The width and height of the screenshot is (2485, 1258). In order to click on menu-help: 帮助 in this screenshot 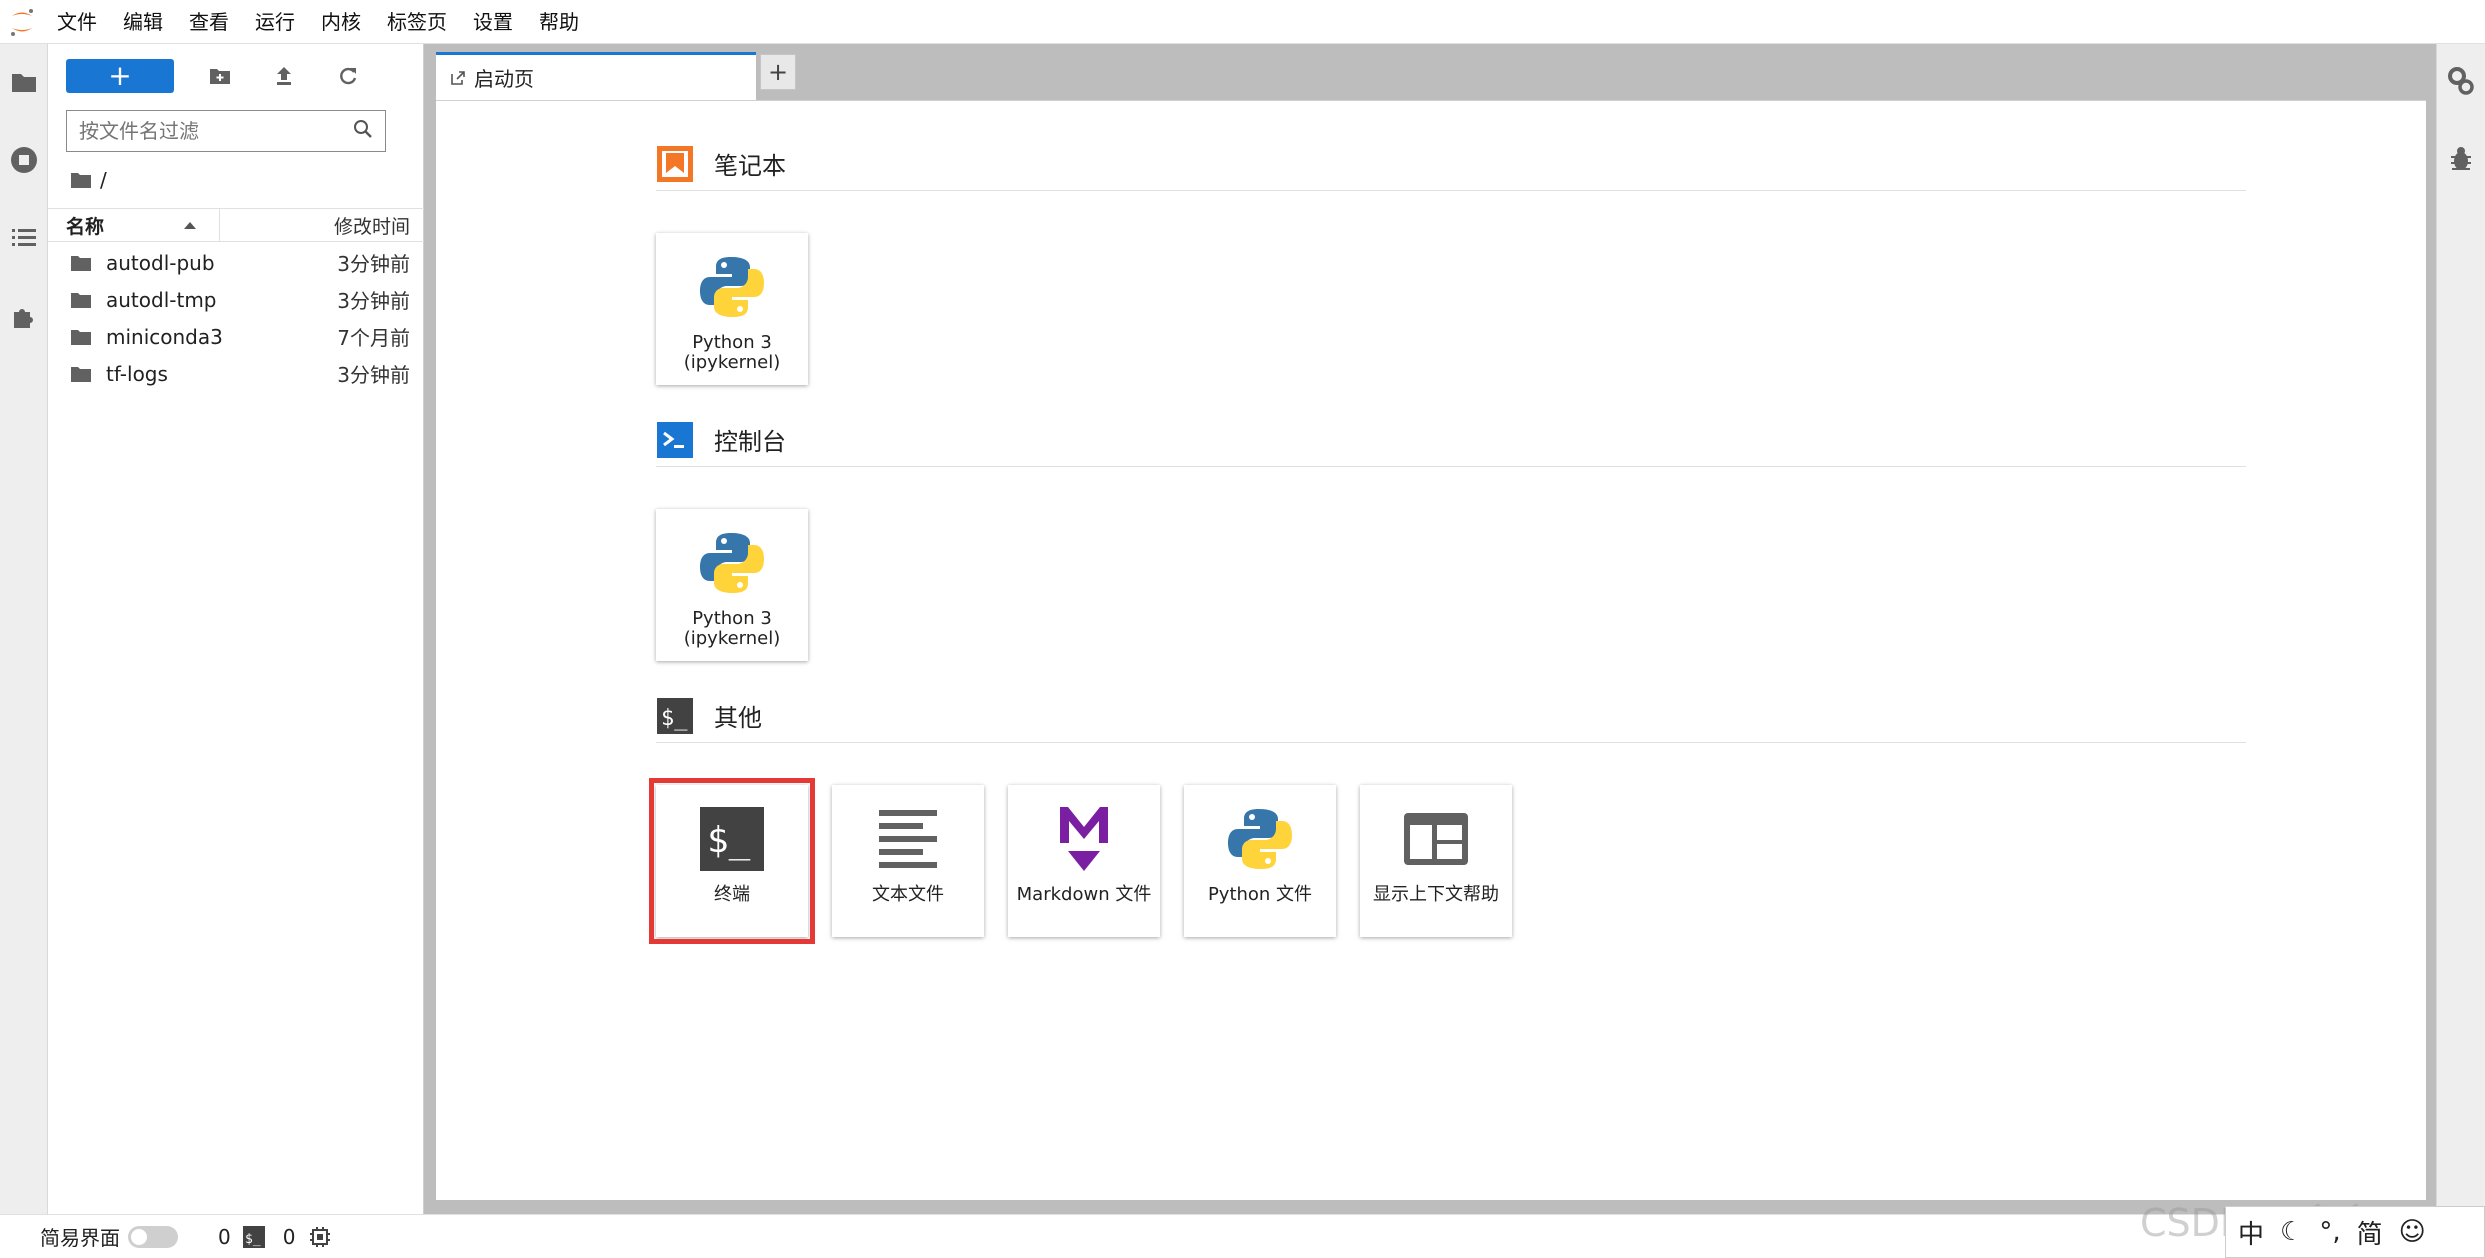, I will do `click(559, 22)`.